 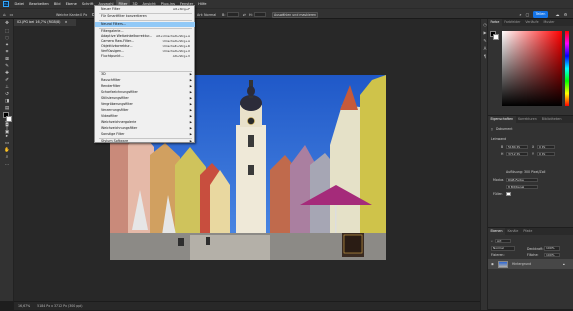 What do you see at coordinates (7, 133) in the screenshot?
I see `screen-mode-icon: ▣` at bounding box center [7, 133].